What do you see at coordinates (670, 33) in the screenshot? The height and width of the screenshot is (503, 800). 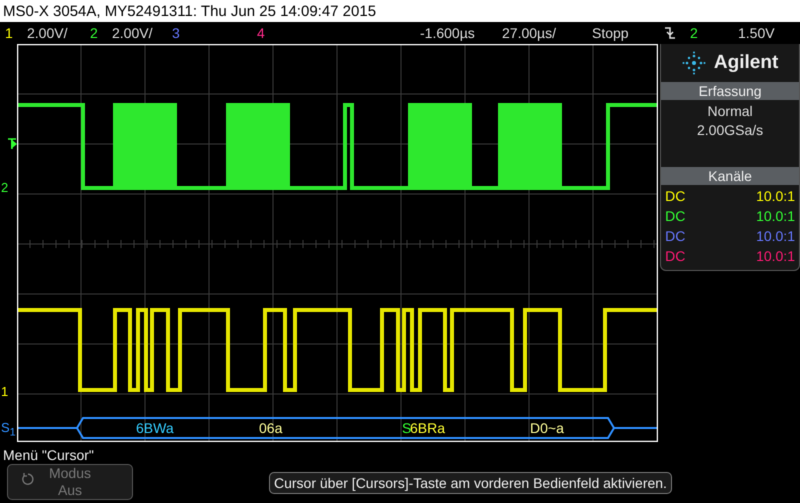 I see `falling-edge-icon` at bounding box center [670, 33].